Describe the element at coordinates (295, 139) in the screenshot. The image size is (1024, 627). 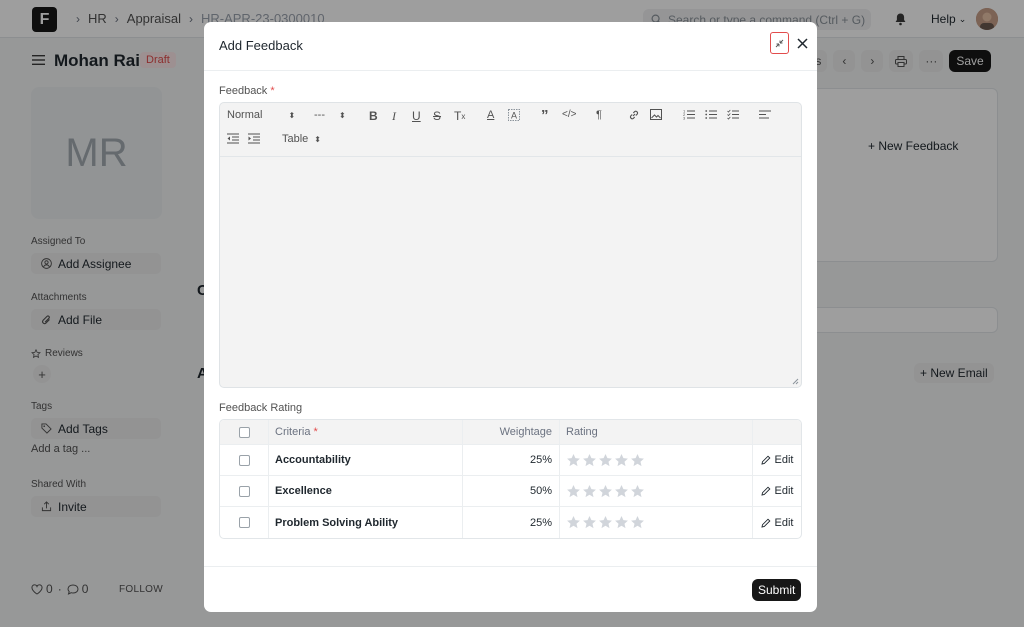
I see `table-label: Table` at that location.